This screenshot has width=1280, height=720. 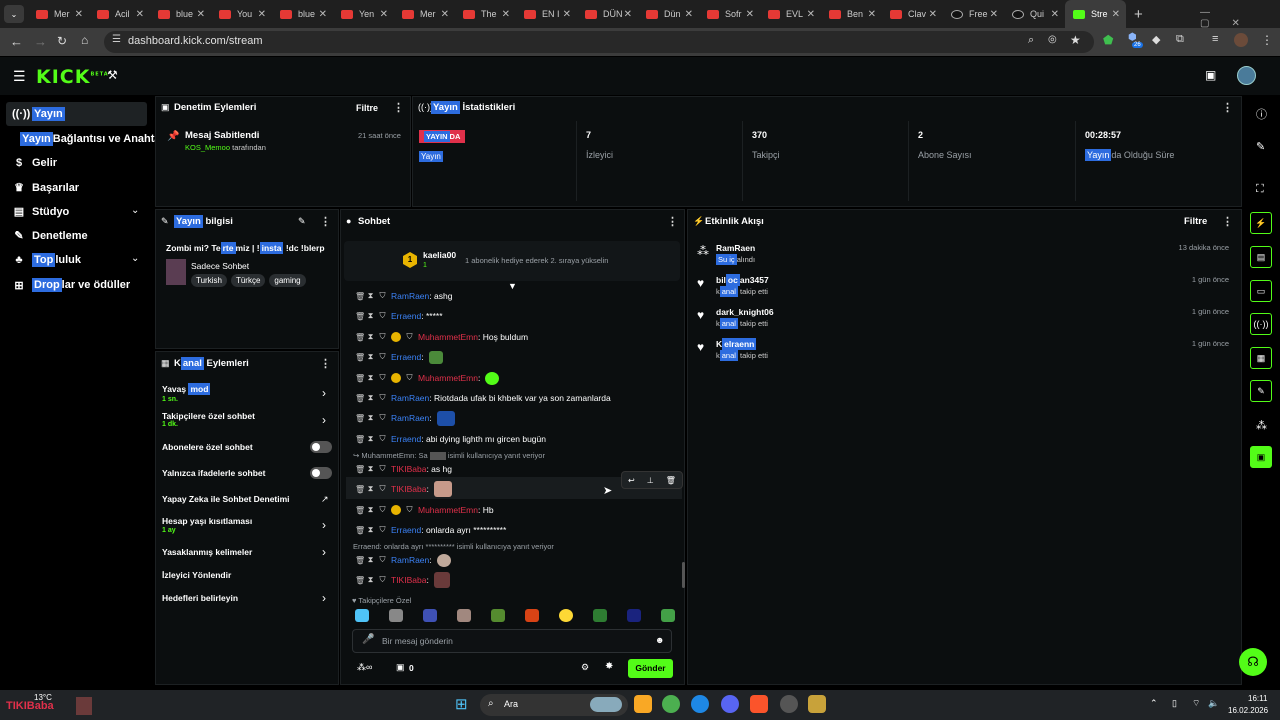 What do you see at coordinates (1261, 324) in the screenshot?
I see `rail-broadcast-button: ((·))` at bounding box center [1261, 324].